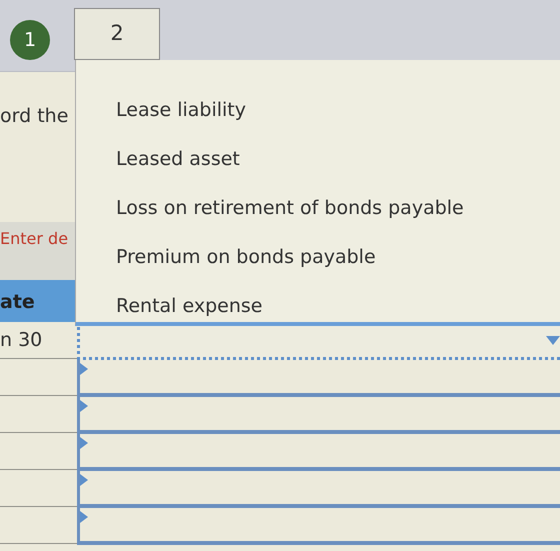 The image size is (560, 551). I want to click on caret-icon, so click(553, 341).